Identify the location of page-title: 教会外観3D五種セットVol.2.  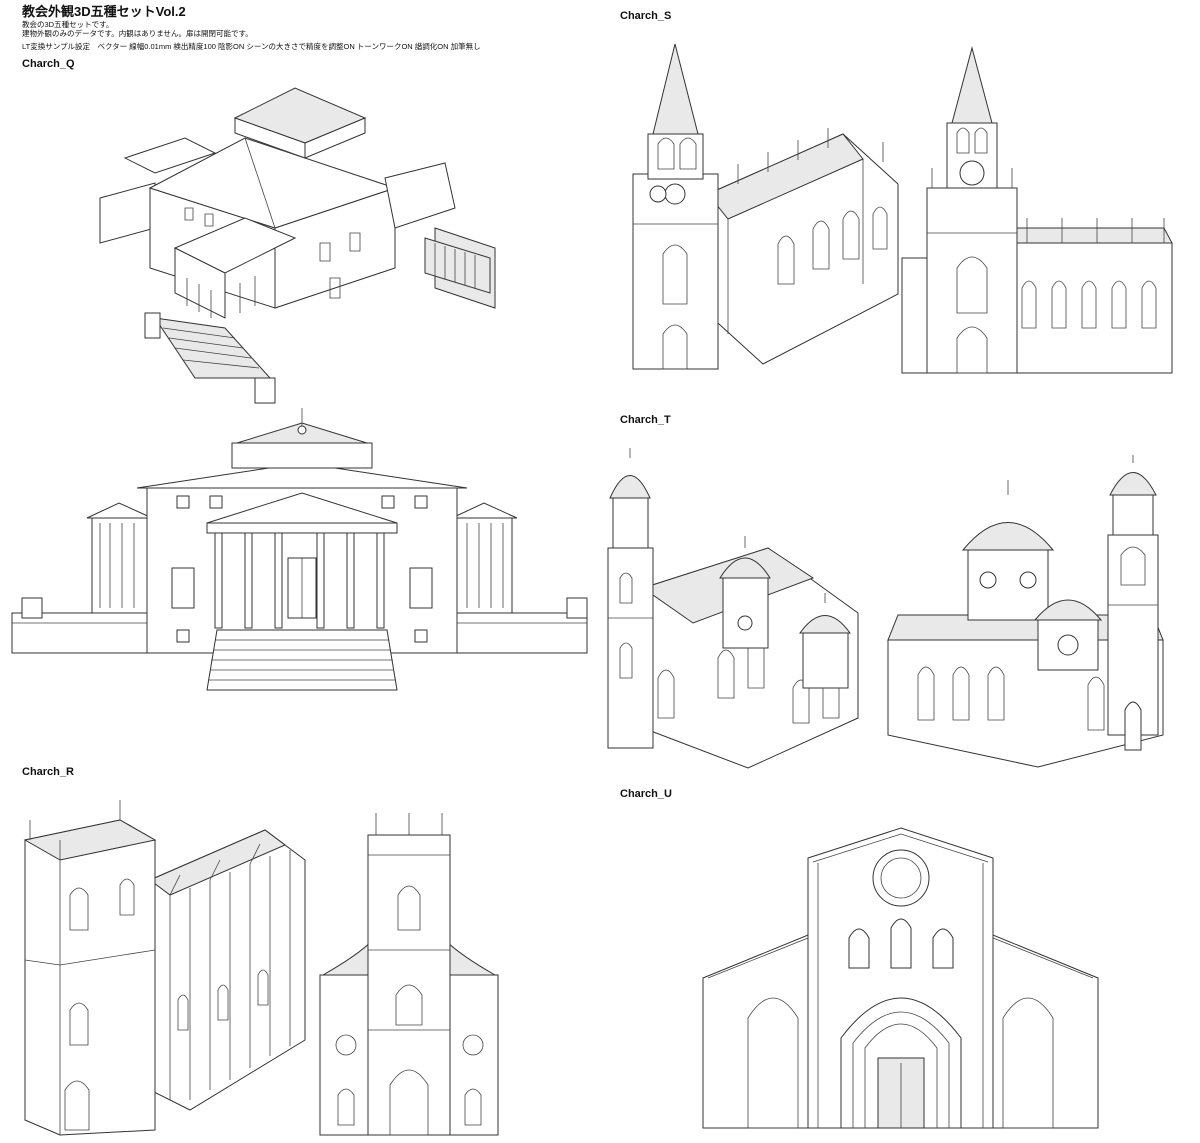
(104, 11).